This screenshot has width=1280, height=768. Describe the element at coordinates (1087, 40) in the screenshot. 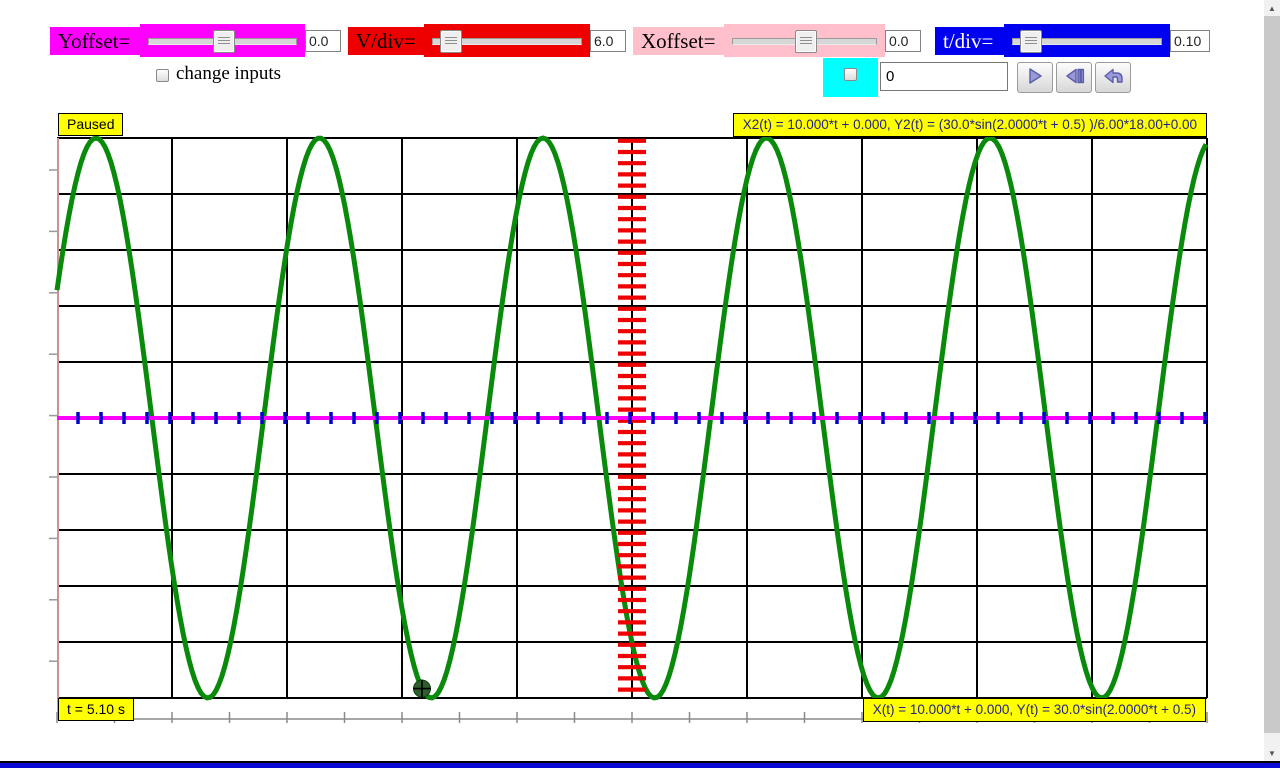

I see `tdiv-slider` at that location.